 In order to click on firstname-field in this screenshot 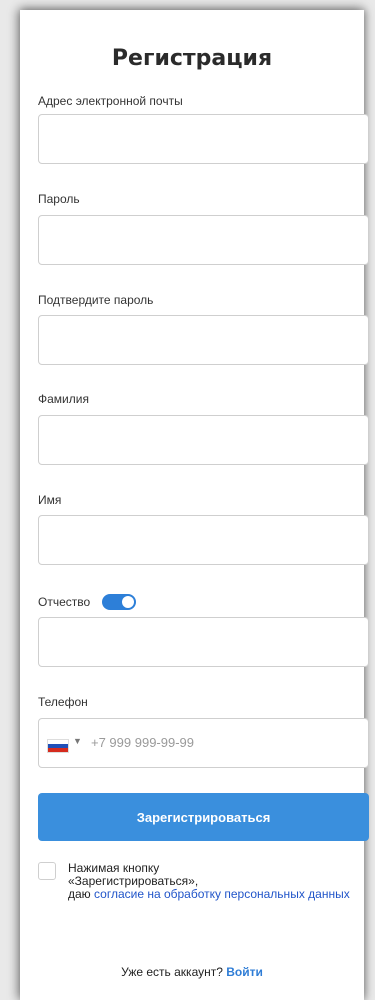, I will do `click(203, 540)`.